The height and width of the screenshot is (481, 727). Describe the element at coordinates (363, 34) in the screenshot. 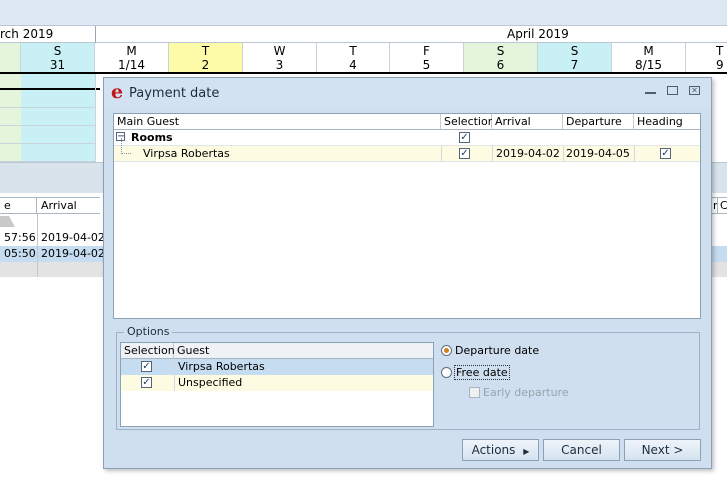

I see `calendar-month-row: rch 2019 April 2019` at that location.